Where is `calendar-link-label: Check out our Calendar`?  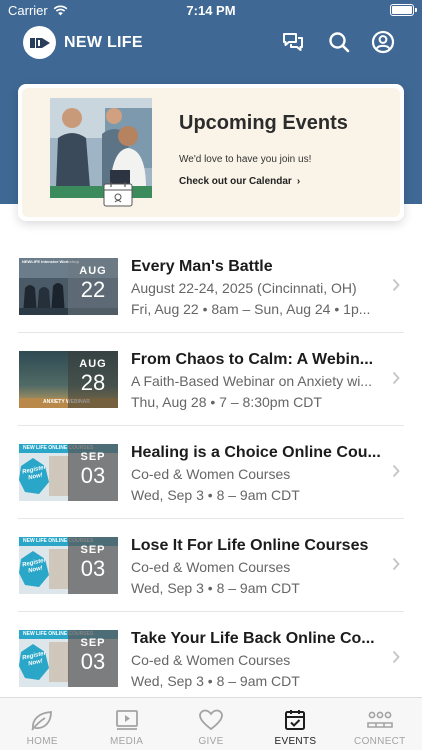 calendar-link-label: Check out our Calendar is located at coordinates (235, 181).